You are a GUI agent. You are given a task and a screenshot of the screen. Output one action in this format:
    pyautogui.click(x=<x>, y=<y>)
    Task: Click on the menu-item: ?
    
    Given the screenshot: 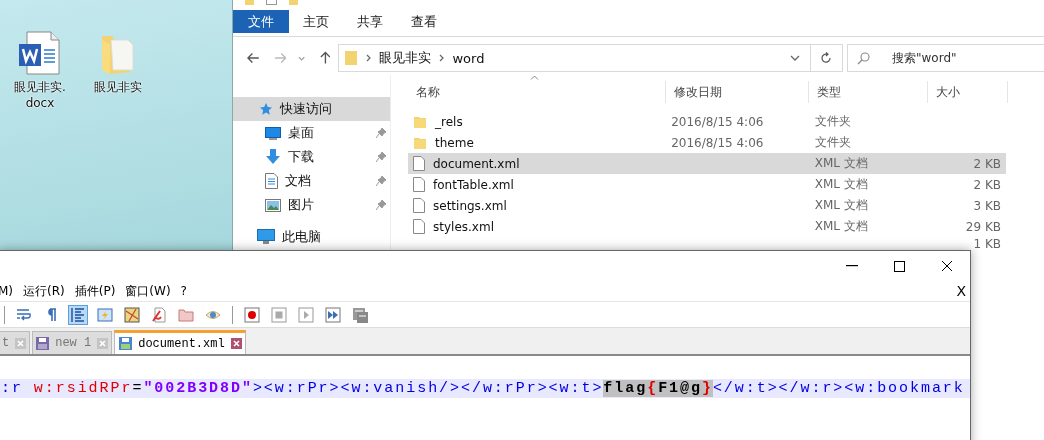 What is the action you would take?
    pyautogui.click(x=183, y=291)
    